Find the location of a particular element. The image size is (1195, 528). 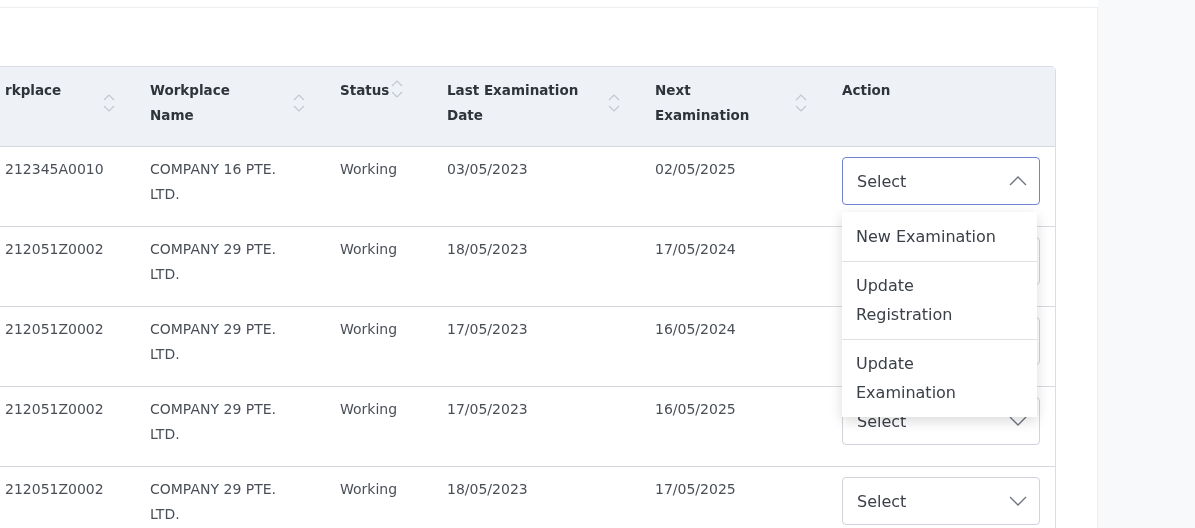

table-cell: 03/05/2023 is located at coordinates (487, 169).